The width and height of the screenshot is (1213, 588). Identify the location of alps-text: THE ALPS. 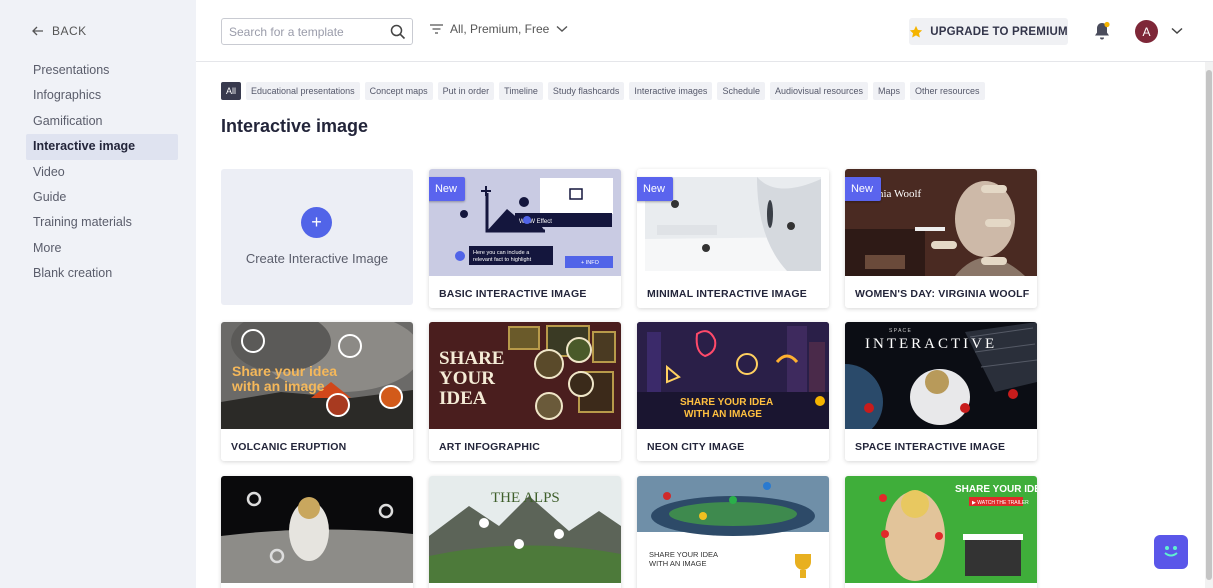
(525, 498).